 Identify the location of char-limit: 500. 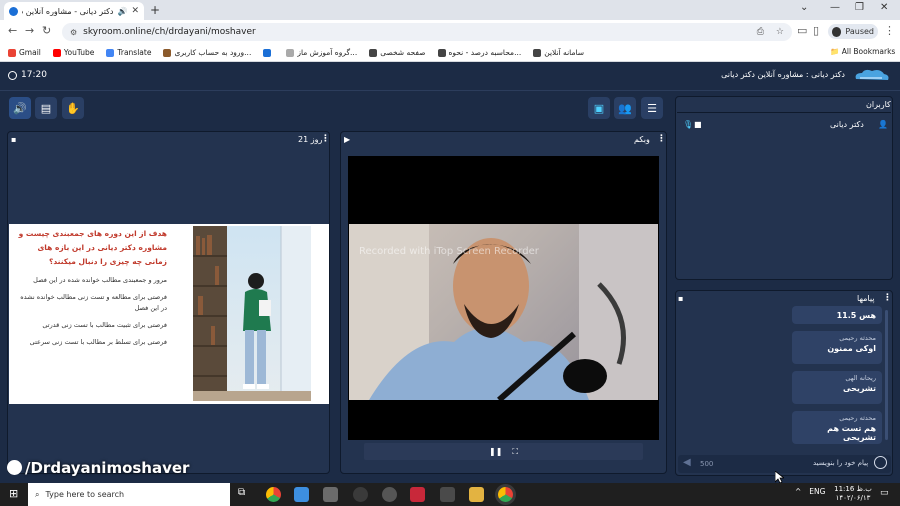
(707, 464).